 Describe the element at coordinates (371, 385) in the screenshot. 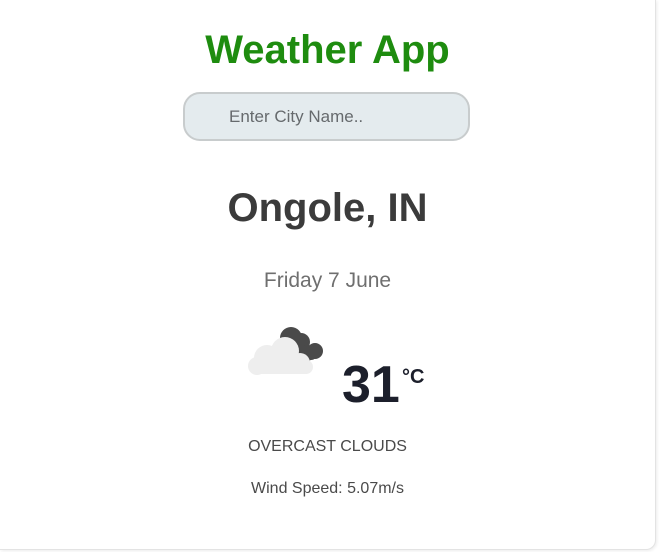

I see `temperature-value: 31` at that location.